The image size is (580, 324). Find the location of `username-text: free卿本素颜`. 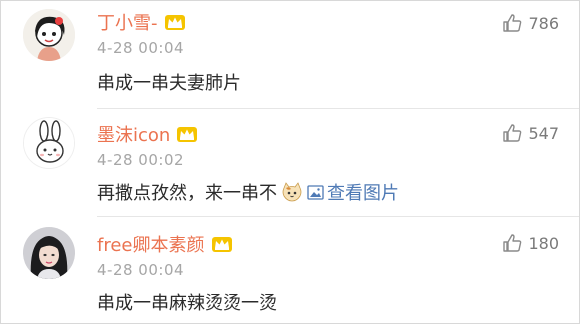

username-text: free卿本素颜 is located at coordinates (151, 244).